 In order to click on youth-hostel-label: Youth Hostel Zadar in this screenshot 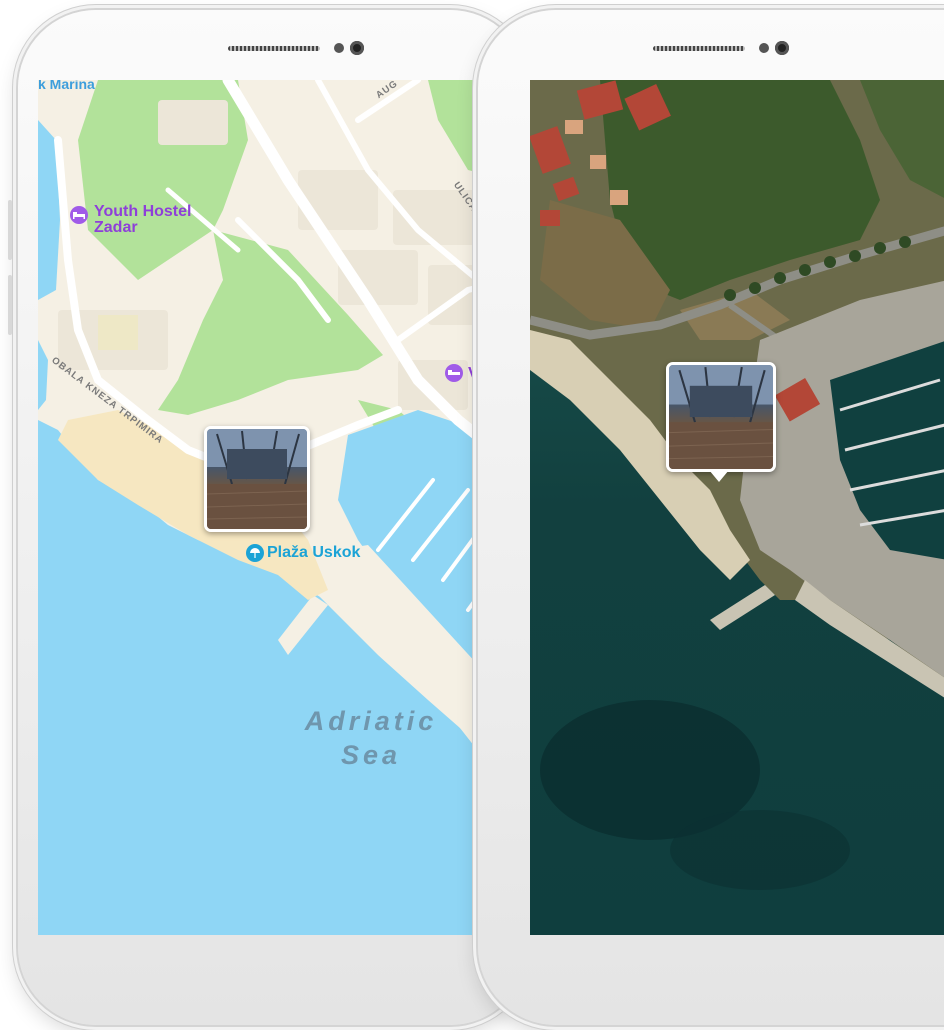, I will do `click(142, 220)`.